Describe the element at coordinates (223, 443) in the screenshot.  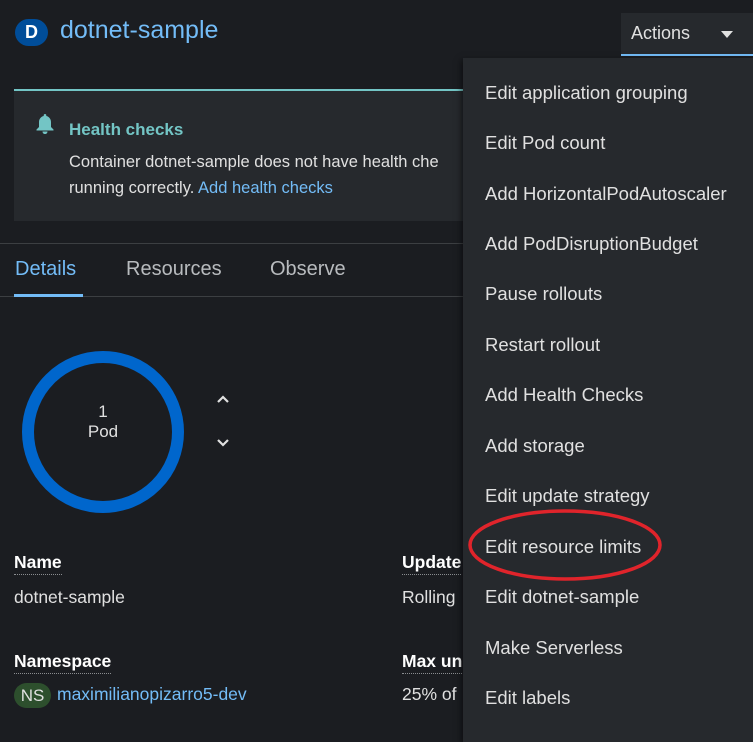
I see `decrease-pod-count-icon` at that location.